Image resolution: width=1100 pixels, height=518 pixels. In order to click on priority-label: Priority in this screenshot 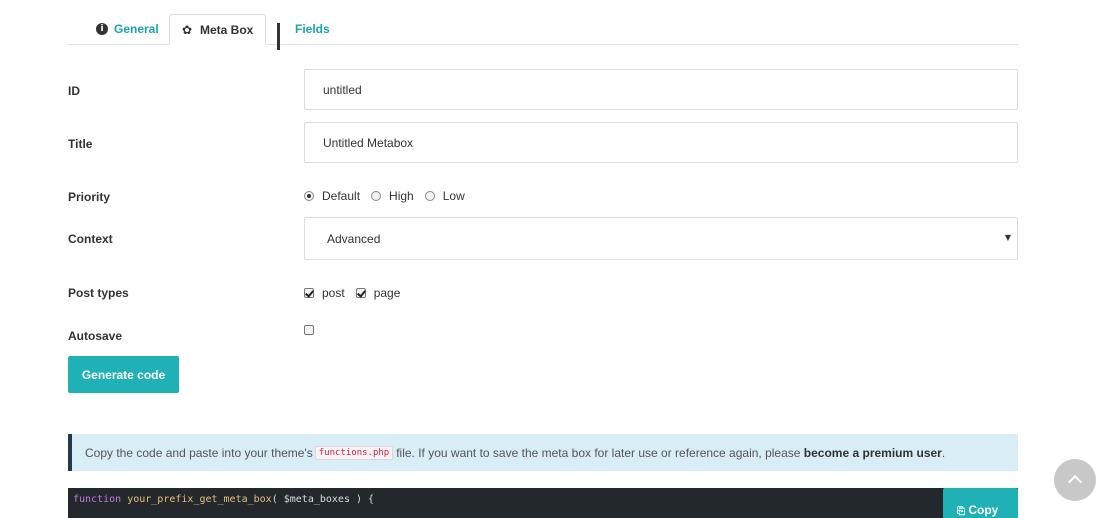, I will do `click(89, 197)`.